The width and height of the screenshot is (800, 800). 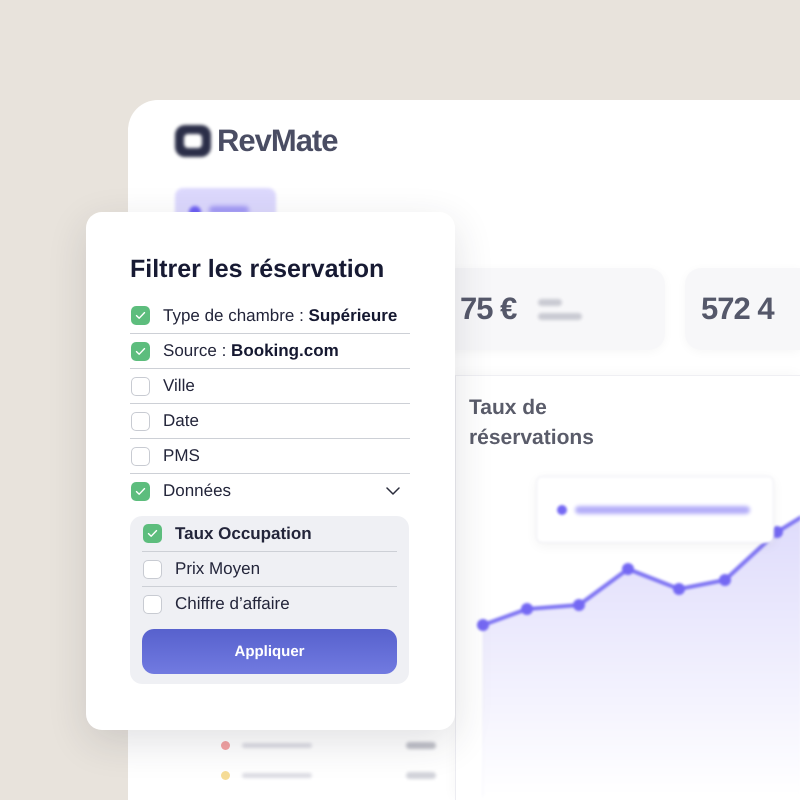 I want to click on chart-title: Taux de réservations, so click(x=532, y=423).